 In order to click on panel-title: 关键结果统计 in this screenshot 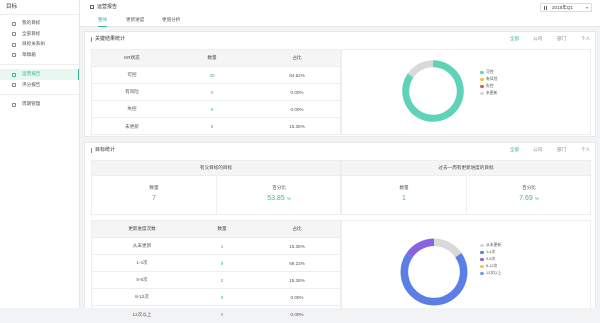, I will do `click(108, 39)`.